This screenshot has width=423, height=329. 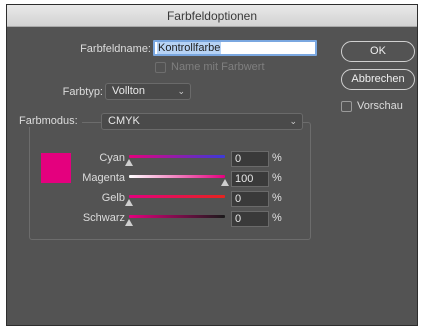 I want to click on yellow-unit: %, so click(x=277, y=198).